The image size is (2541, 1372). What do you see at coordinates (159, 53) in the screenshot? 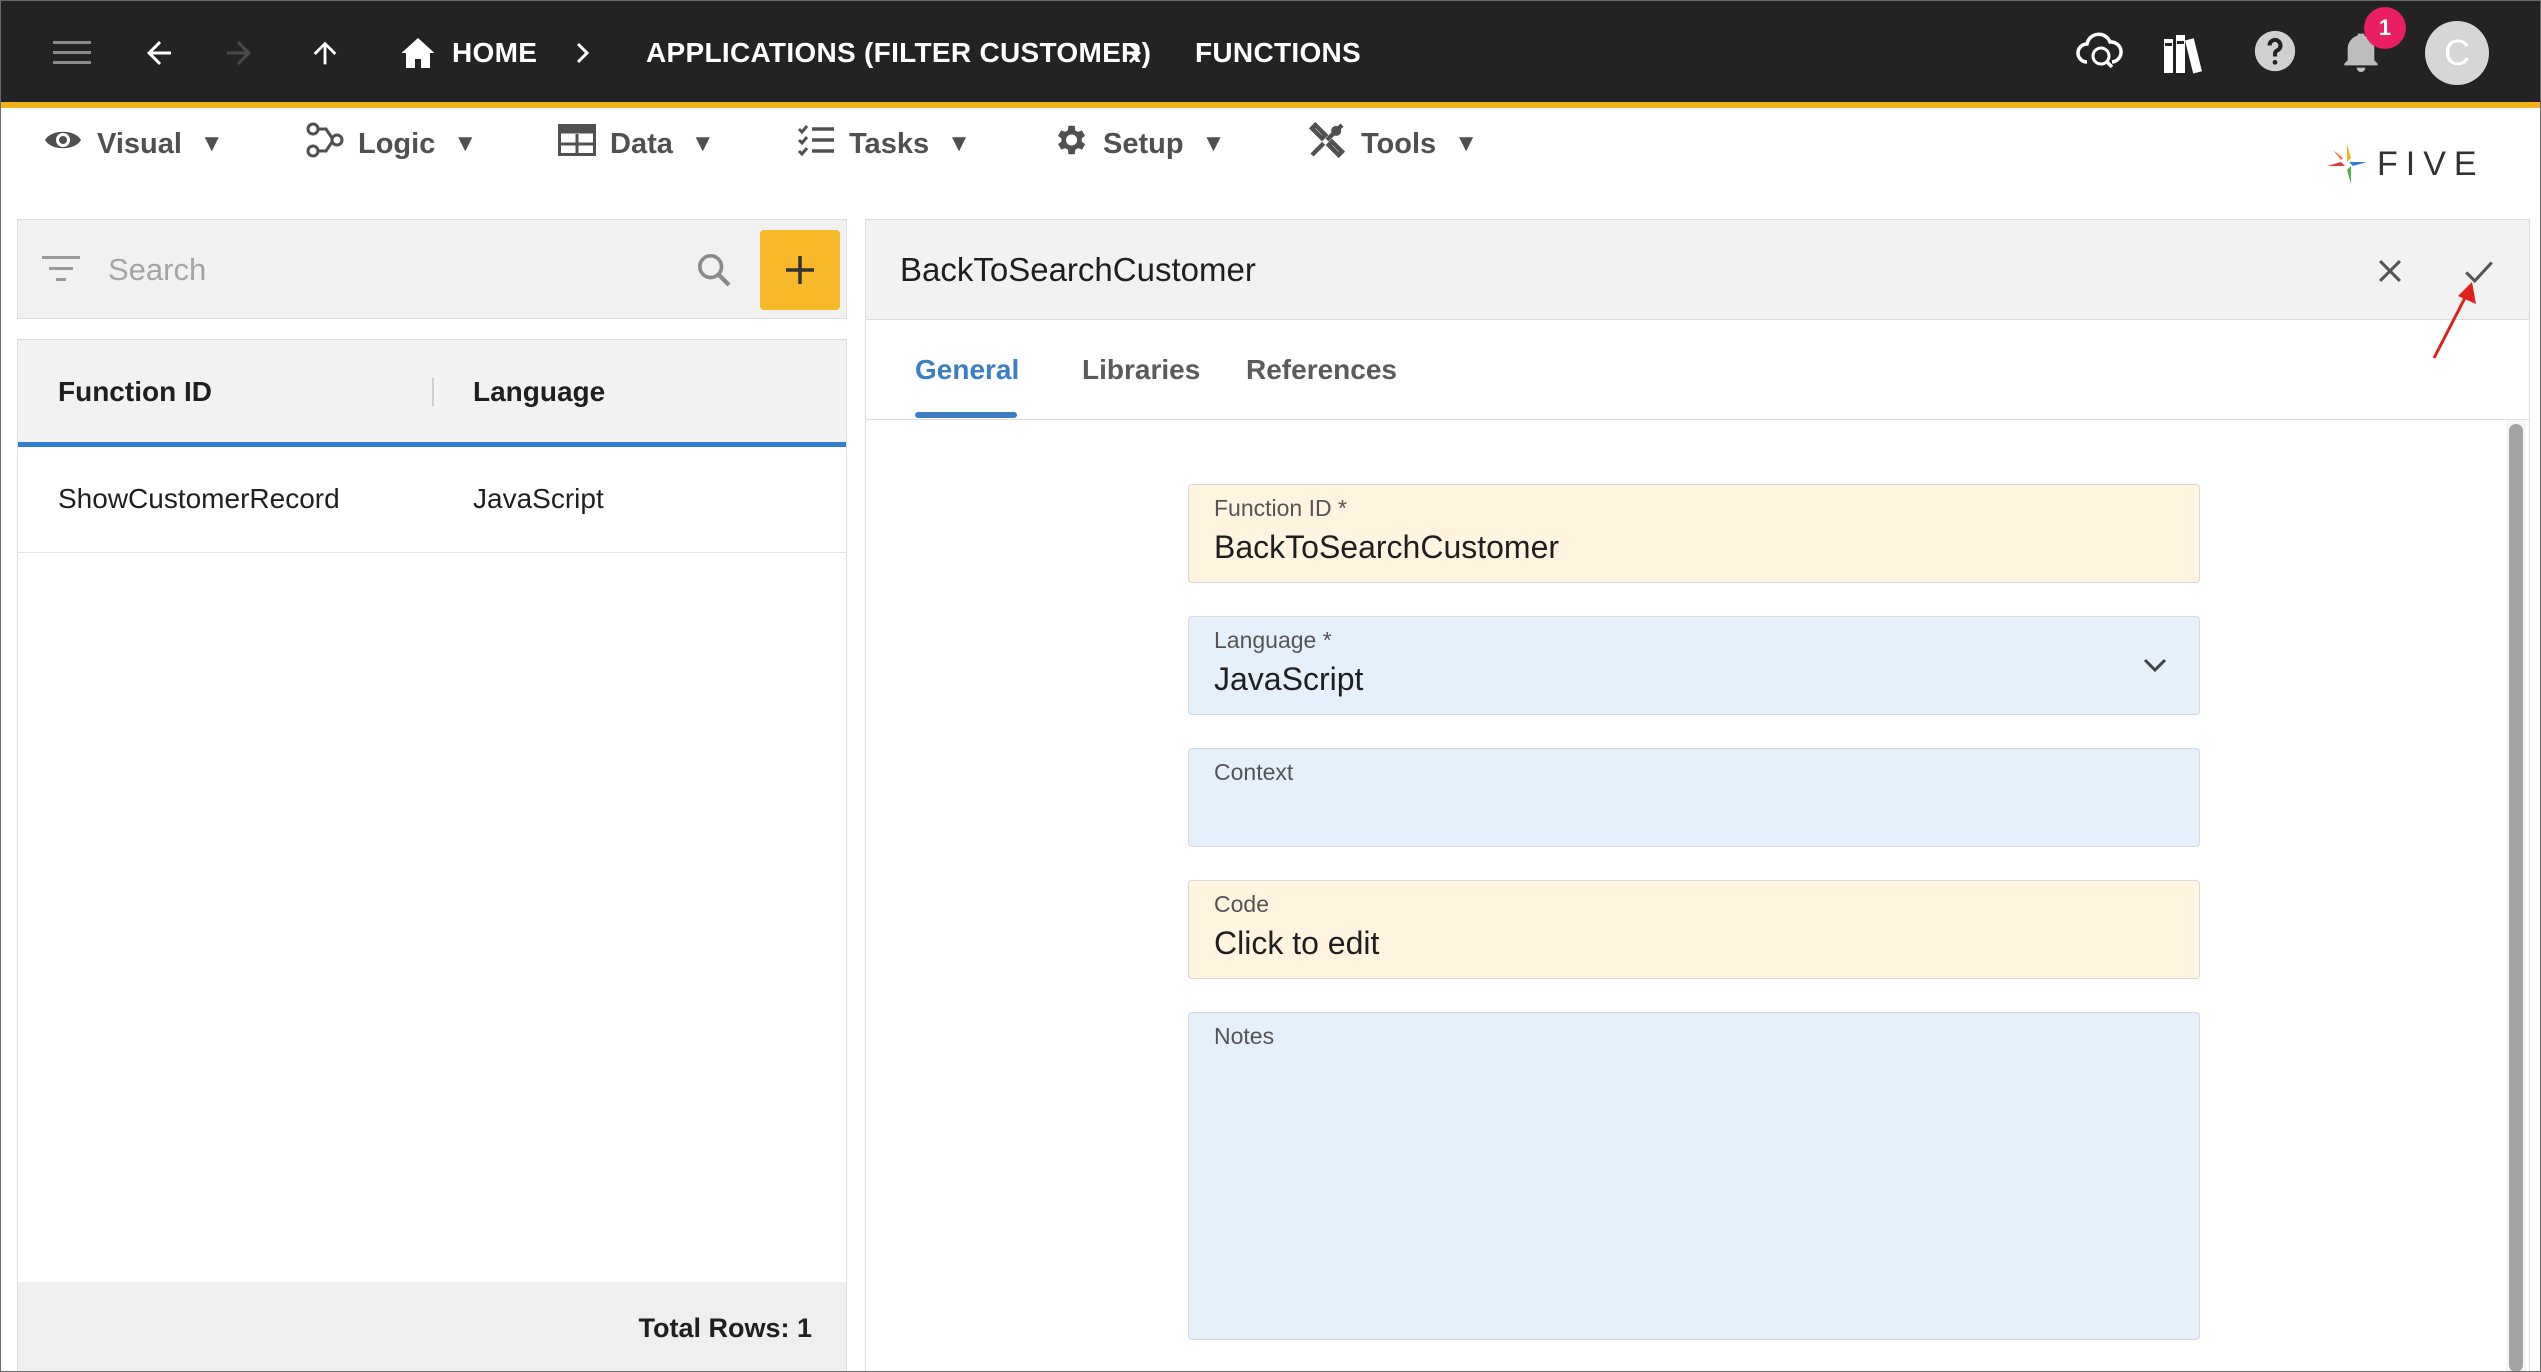
I see `back-arrow-icon` at bounding box center [159, 53].